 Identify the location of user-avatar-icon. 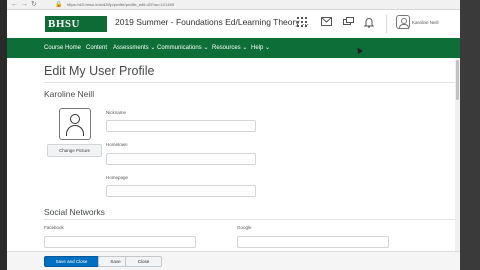
(403, 22).